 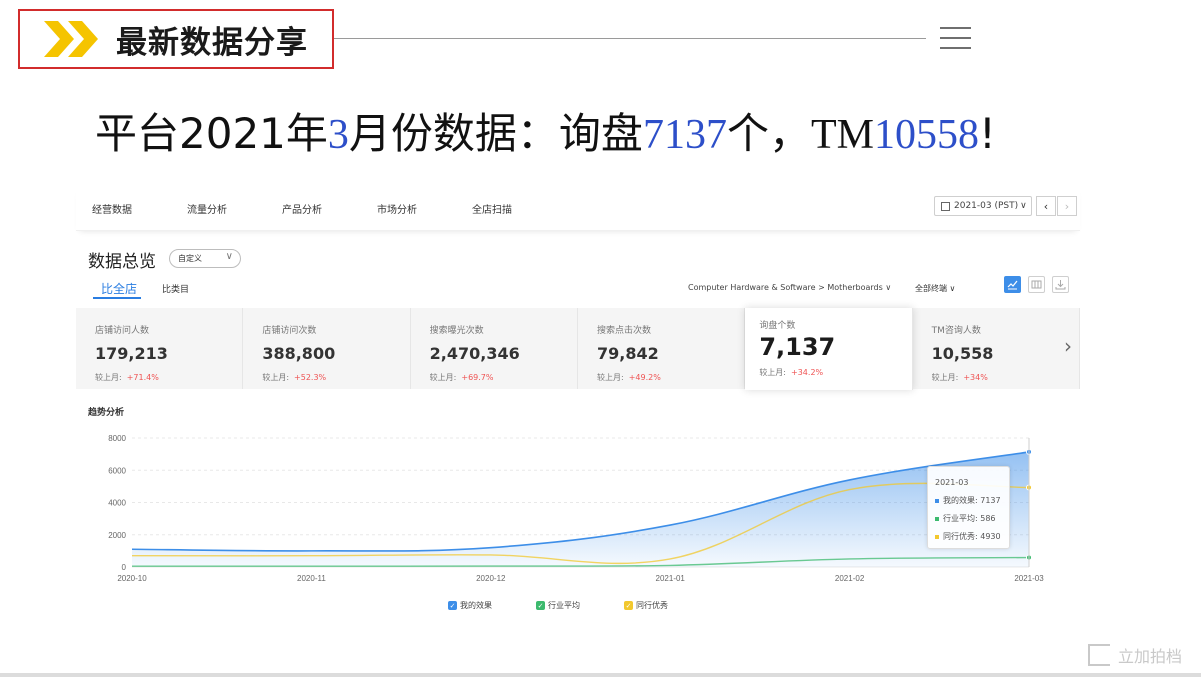 I want to click on compare-percent: +49.2%, so click(x=644, y=377).